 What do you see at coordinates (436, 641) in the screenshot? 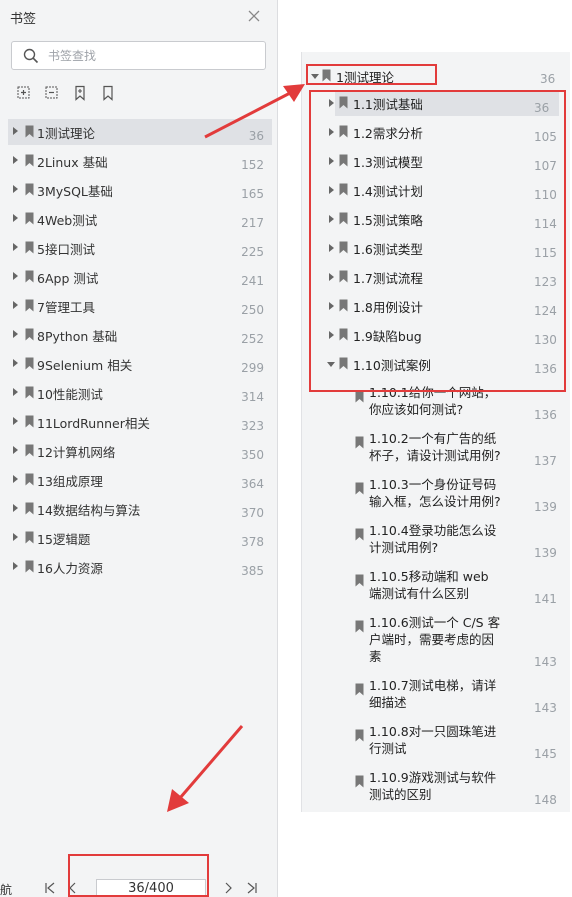
I see `grandchild-bookmark-item: 1.10.6测试一个 C/S 客户端时，需要考虑的因素 143` at bounding box center [436, 641].